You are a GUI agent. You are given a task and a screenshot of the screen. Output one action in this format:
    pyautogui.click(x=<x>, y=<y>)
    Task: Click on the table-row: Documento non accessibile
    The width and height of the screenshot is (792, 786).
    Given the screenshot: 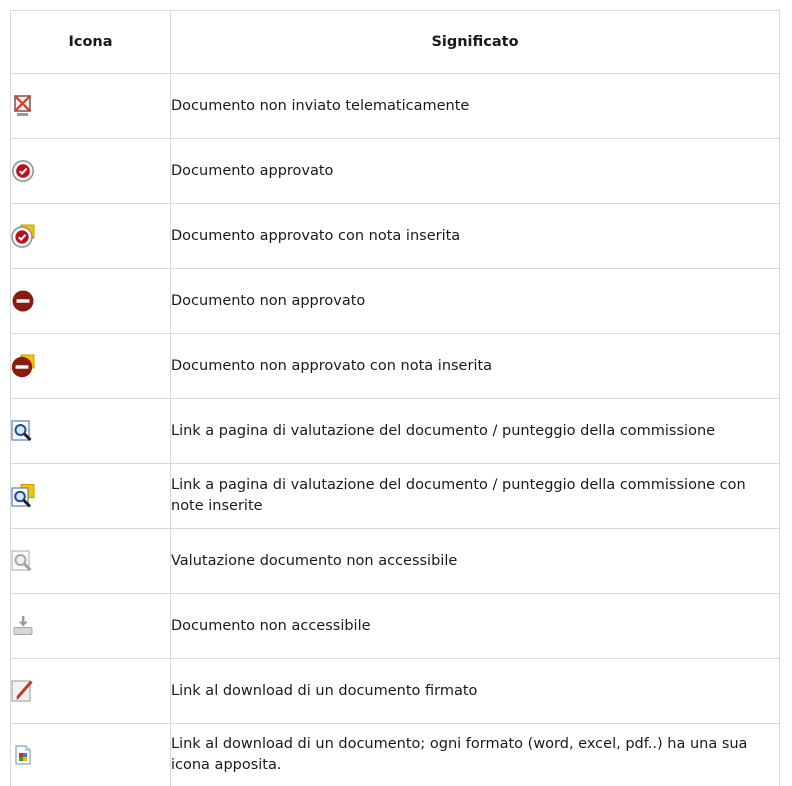 What is the action you would take?
    pyautogui.click(x=395, y=626)
    